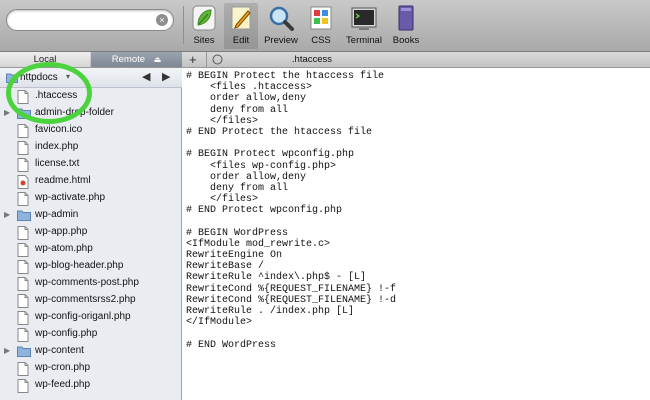 This screenshot has width=650, height=400. I want to click on books-button: Books, so click(406, 26).